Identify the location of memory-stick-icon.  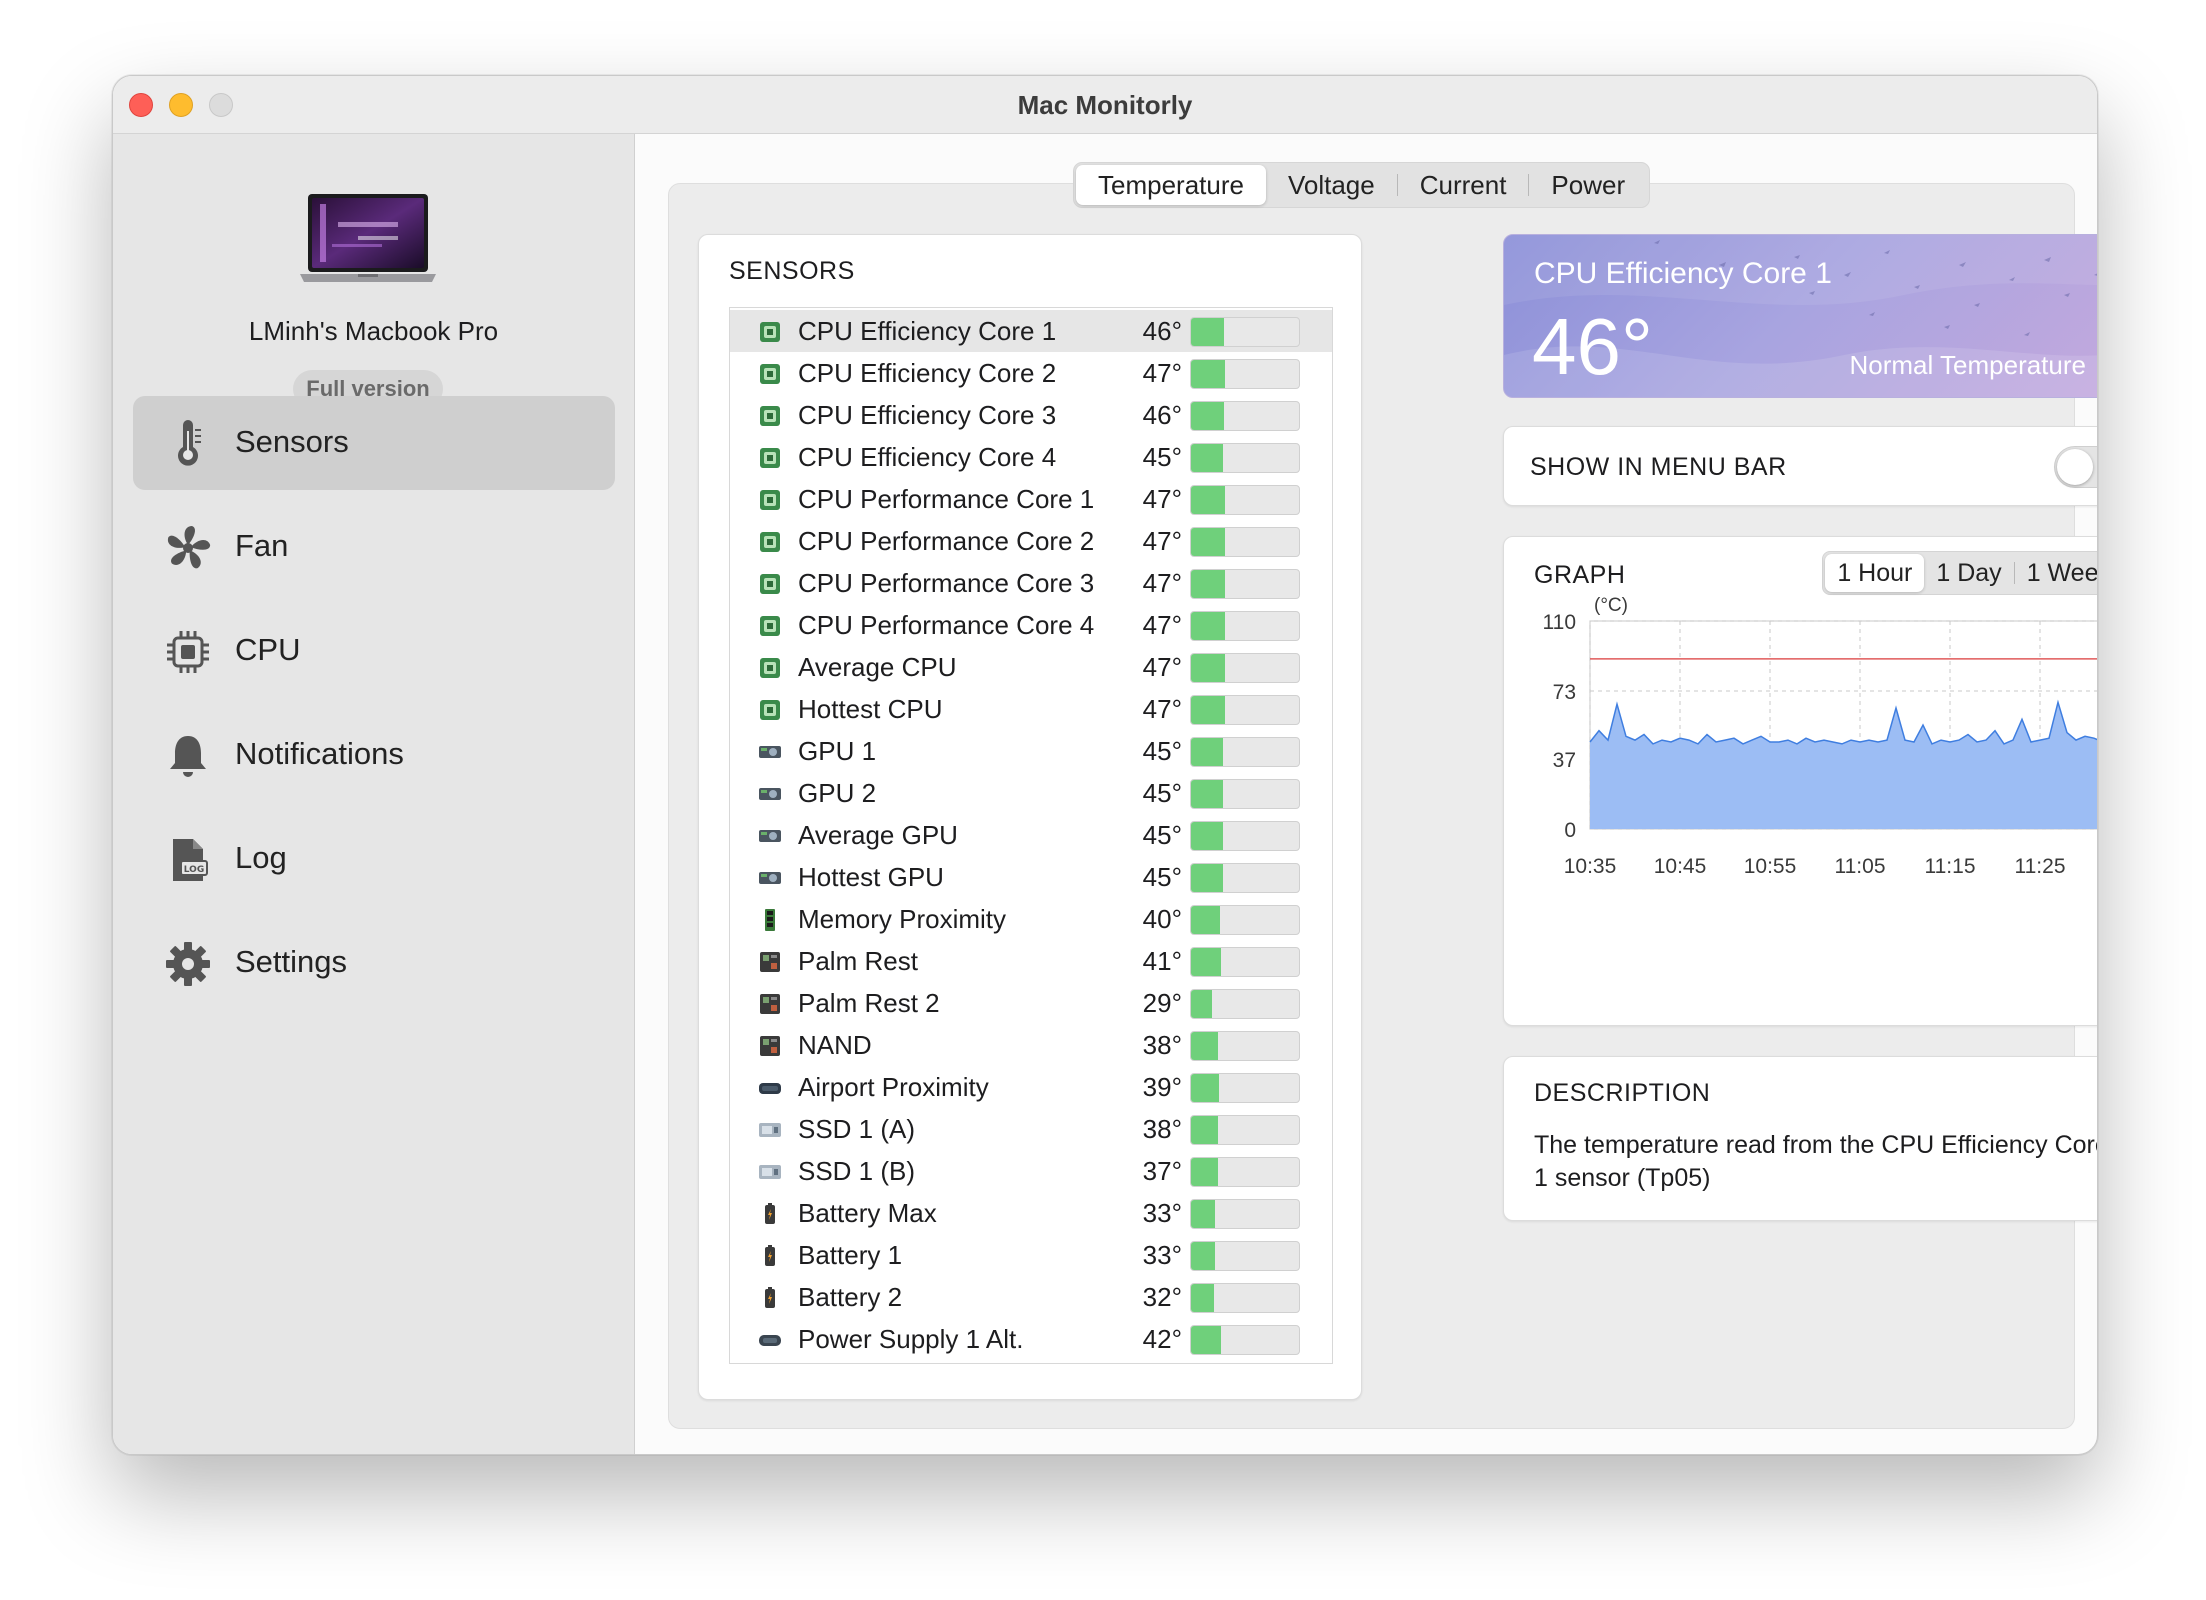
(770, 920).